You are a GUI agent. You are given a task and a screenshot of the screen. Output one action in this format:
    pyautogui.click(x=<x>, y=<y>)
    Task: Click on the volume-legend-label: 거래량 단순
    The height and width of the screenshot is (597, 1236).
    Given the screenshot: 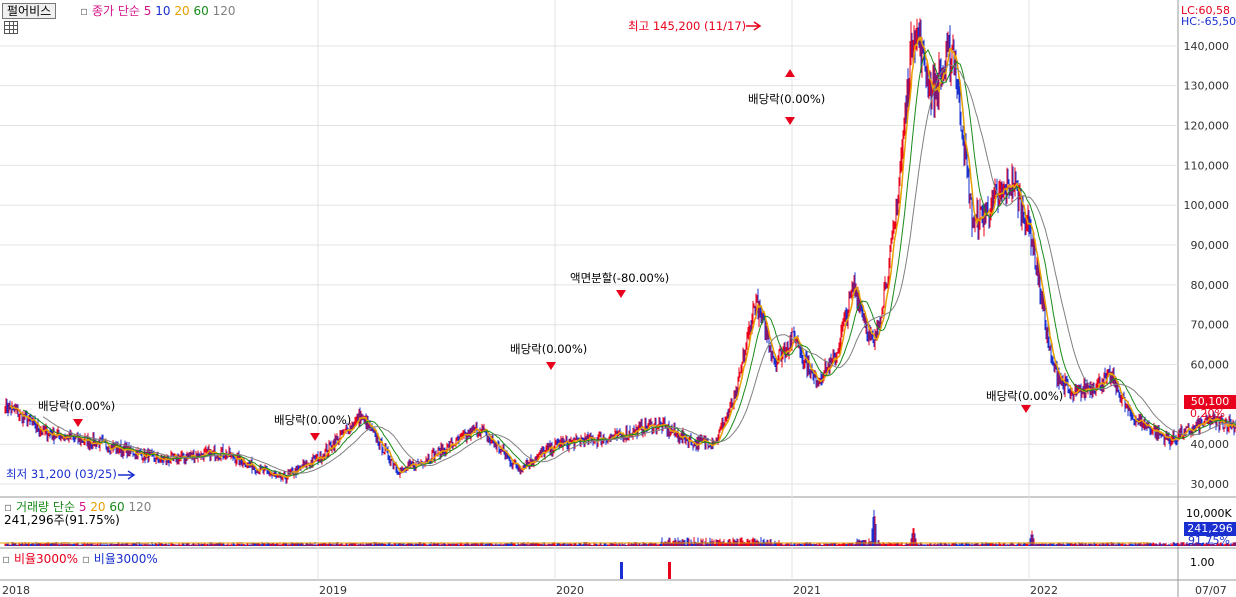 What is the action you would take?
    pyautogui.click(x=45, y=507)
    